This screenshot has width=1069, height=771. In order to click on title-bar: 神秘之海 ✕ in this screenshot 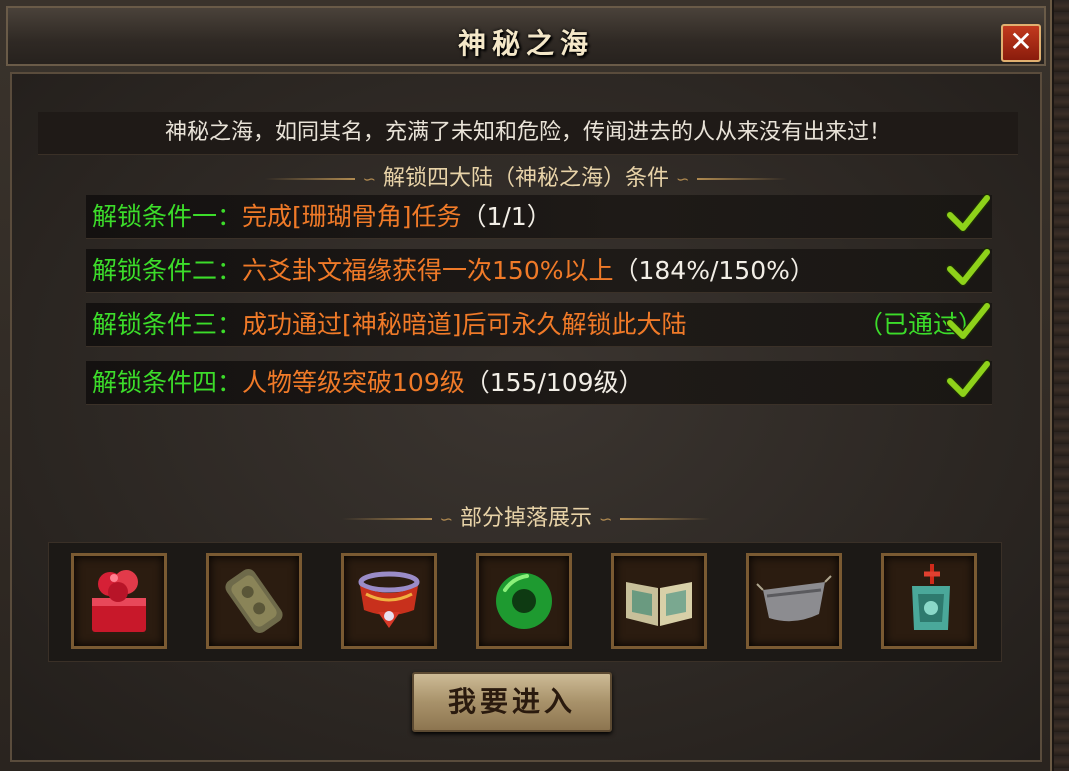, I will do `click(526, 36)`.